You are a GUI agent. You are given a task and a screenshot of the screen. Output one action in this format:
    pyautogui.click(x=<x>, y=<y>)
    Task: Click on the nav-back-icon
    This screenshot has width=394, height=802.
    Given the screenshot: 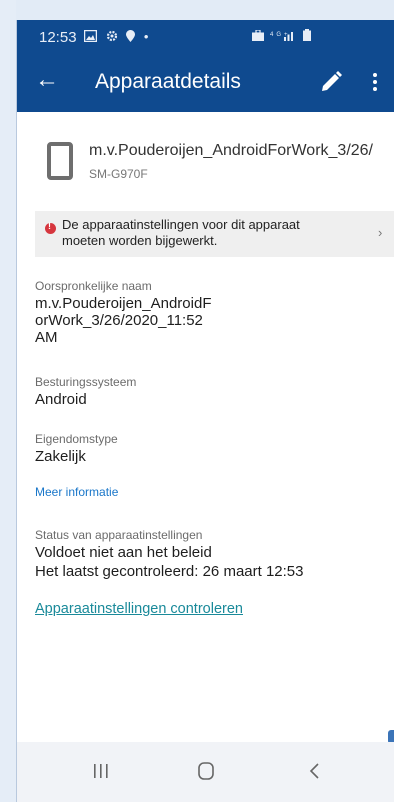 What is the action you would take?
    pyautogui.click(x=315, y=771)
    